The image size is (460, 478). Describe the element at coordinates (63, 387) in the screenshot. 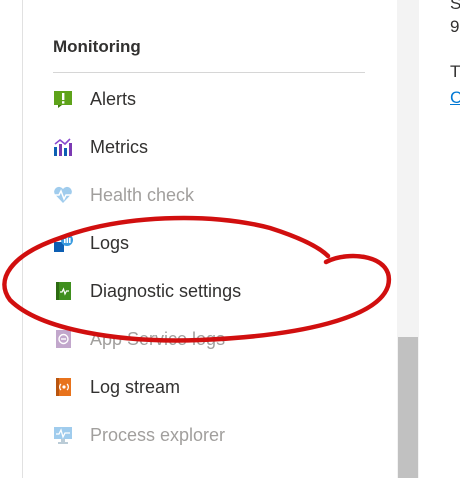

I see `log-stream-icon` at that location.